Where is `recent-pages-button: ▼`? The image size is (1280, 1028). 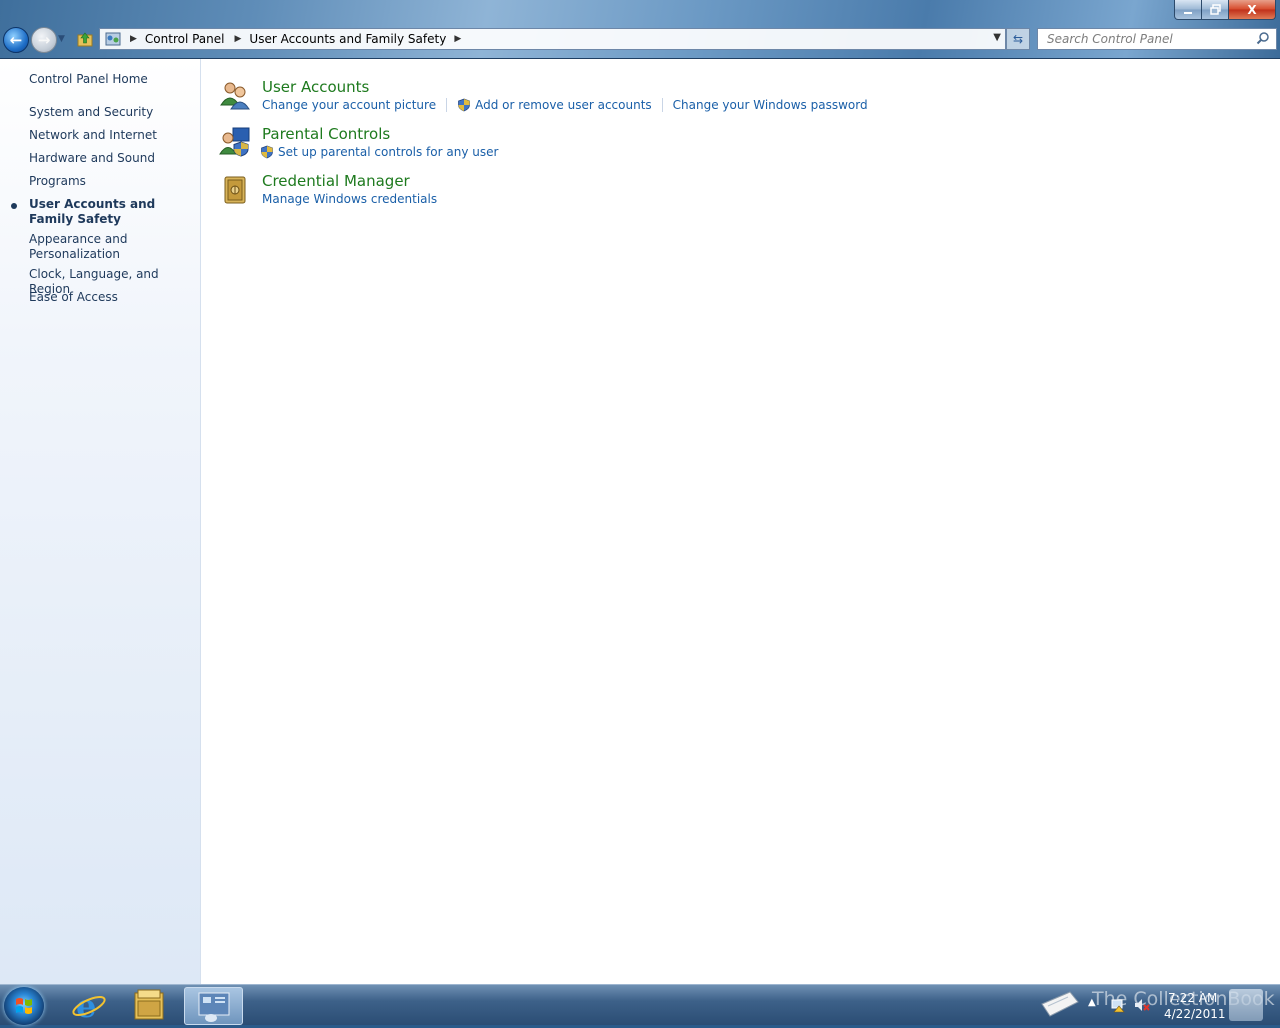 recent-pages-button: ▼ is located at coordinates (61, 39).